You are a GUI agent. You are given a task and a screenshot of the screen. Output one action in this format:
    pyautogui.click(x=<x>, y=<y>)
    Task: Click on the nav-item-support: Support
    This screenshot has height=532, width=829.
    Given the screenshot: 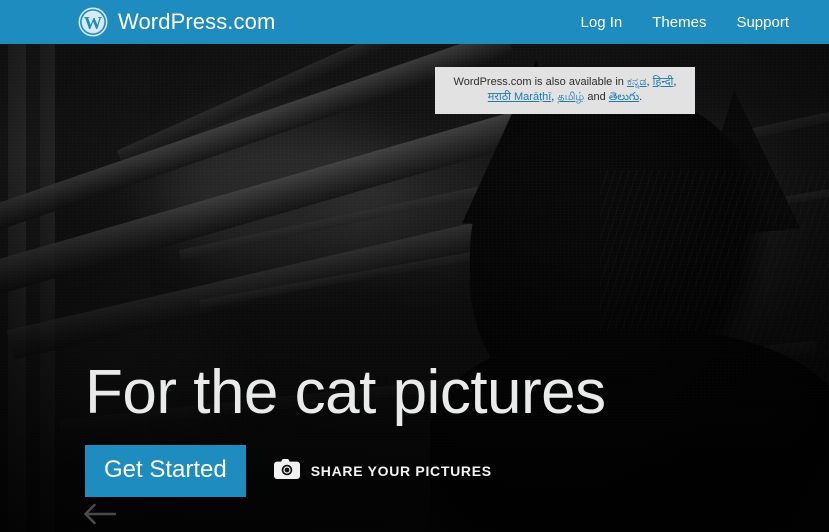 What is the action you would take?
    pyautogui.click(x=762, y=22)
    